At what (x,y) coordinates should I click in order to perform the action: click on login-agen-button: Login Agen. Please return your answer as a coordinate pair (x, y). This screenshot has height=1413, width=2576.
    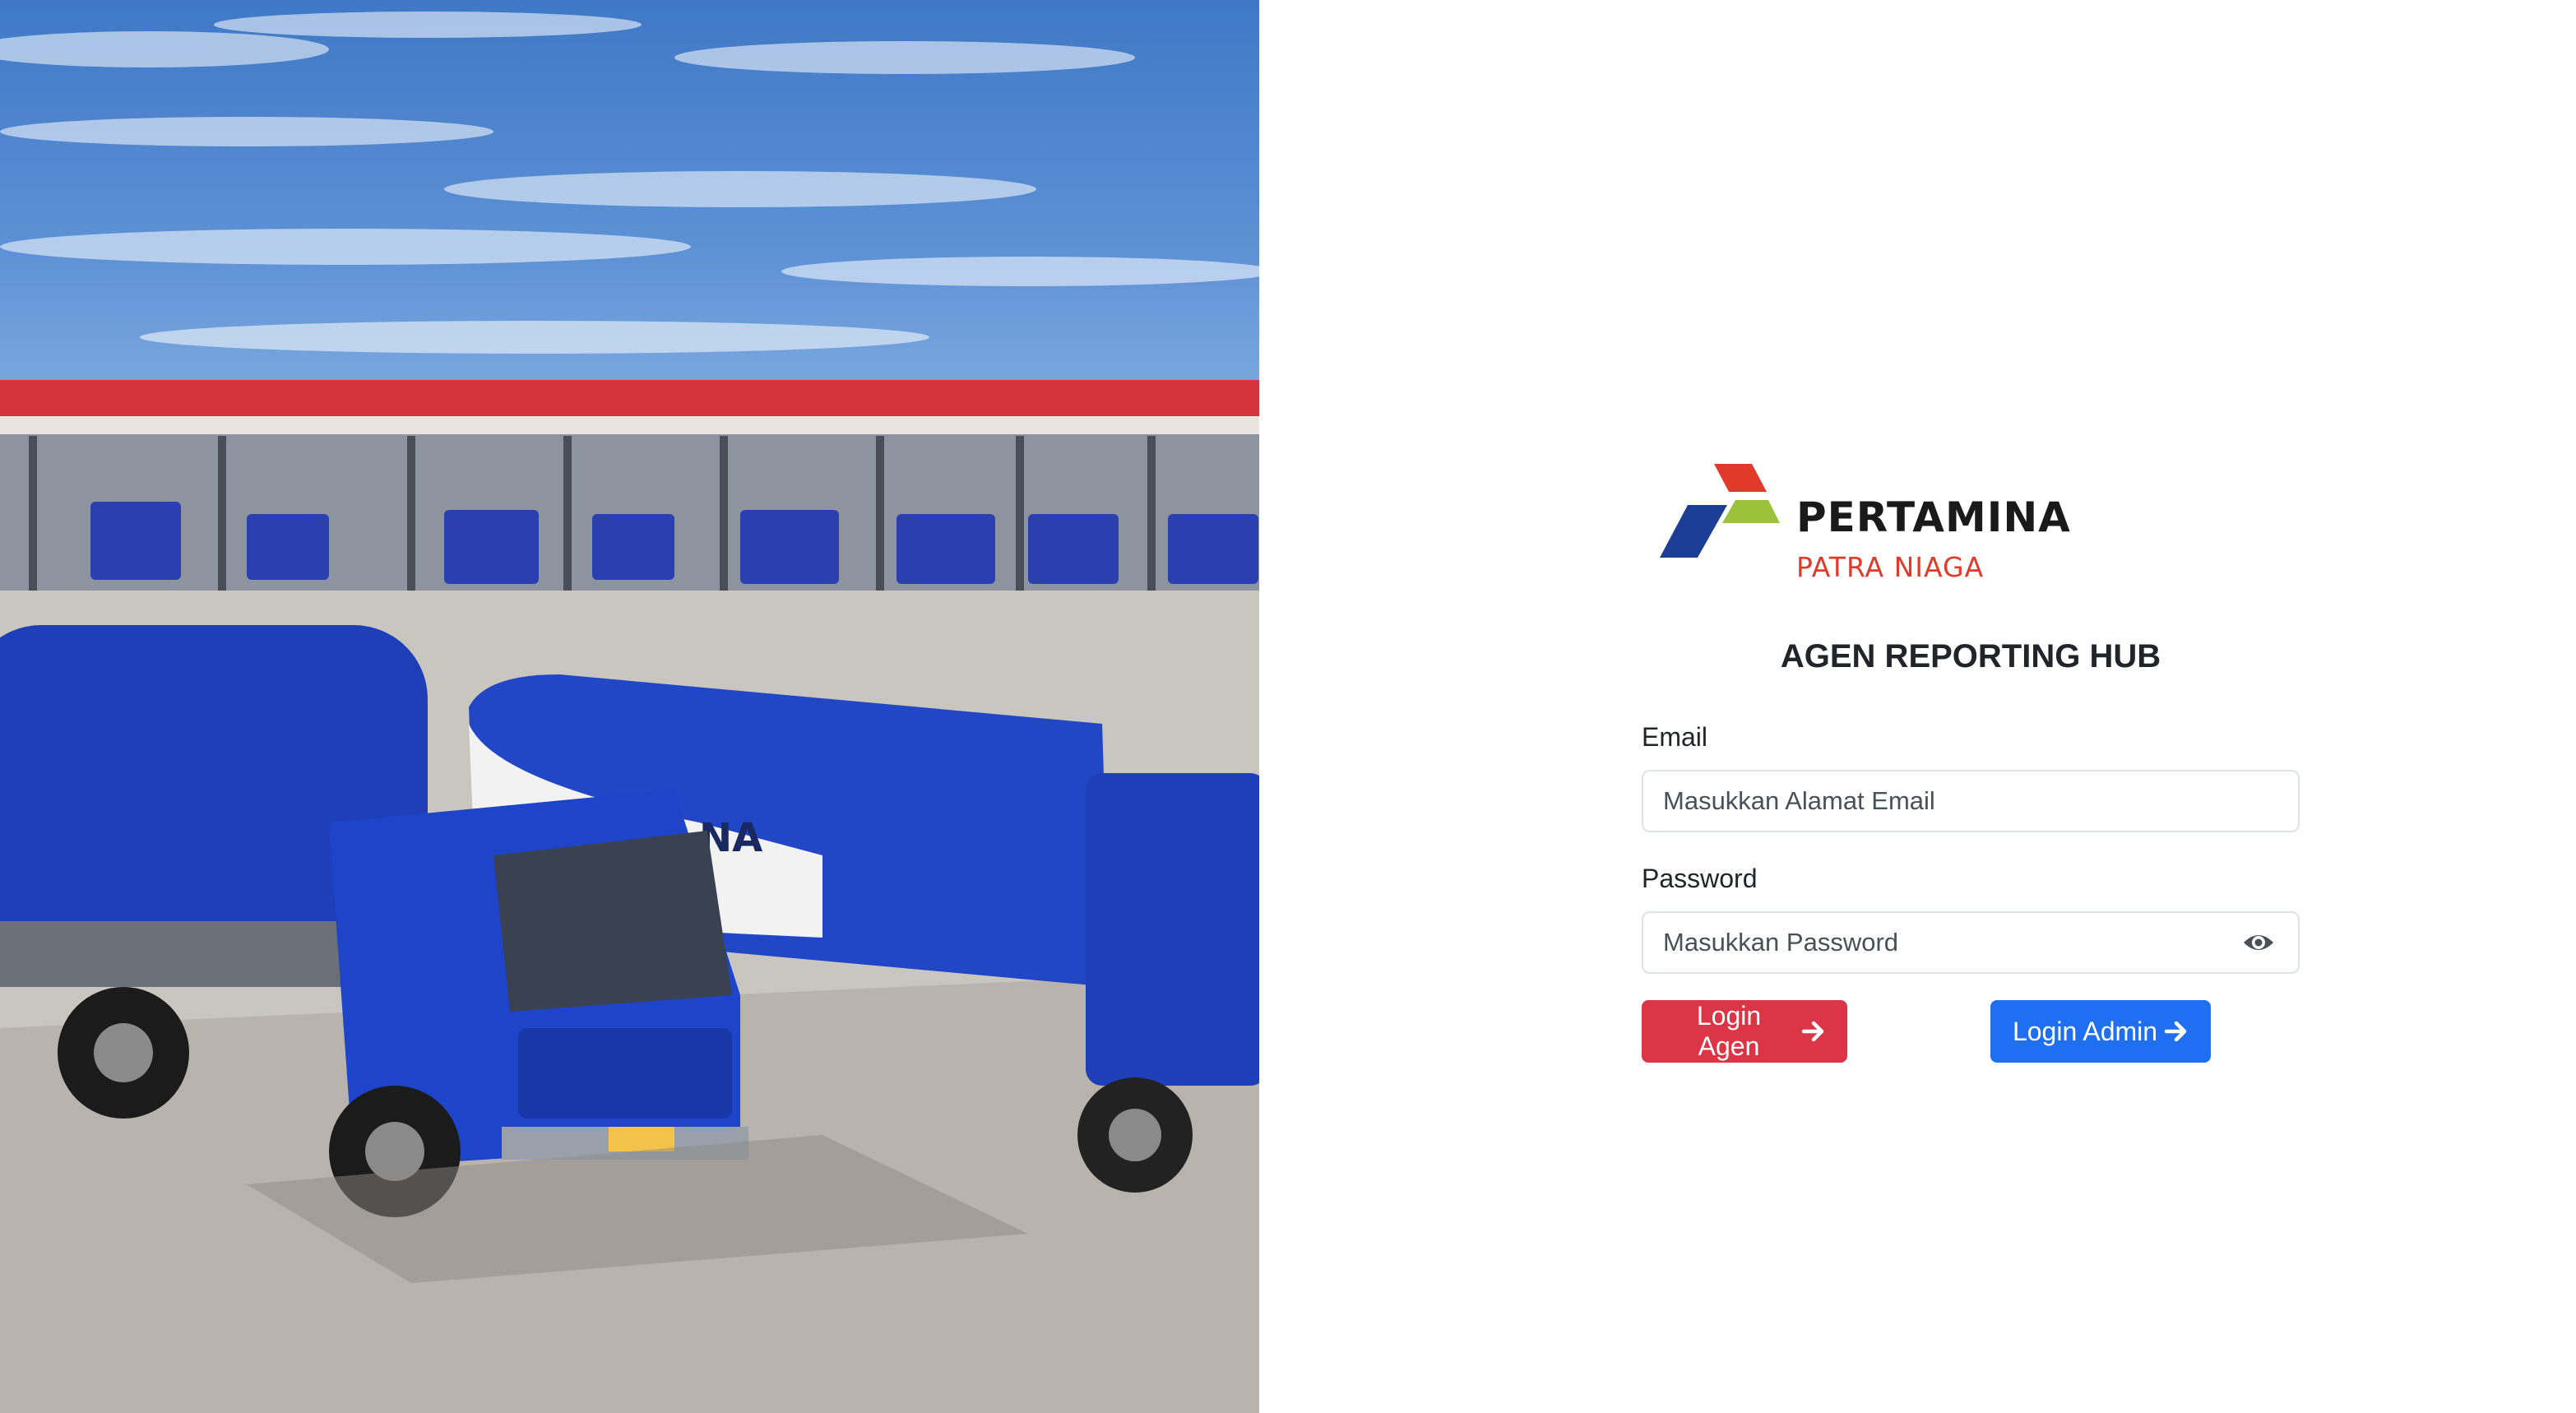
    Looking at the image, I should click on (1745, 1031).